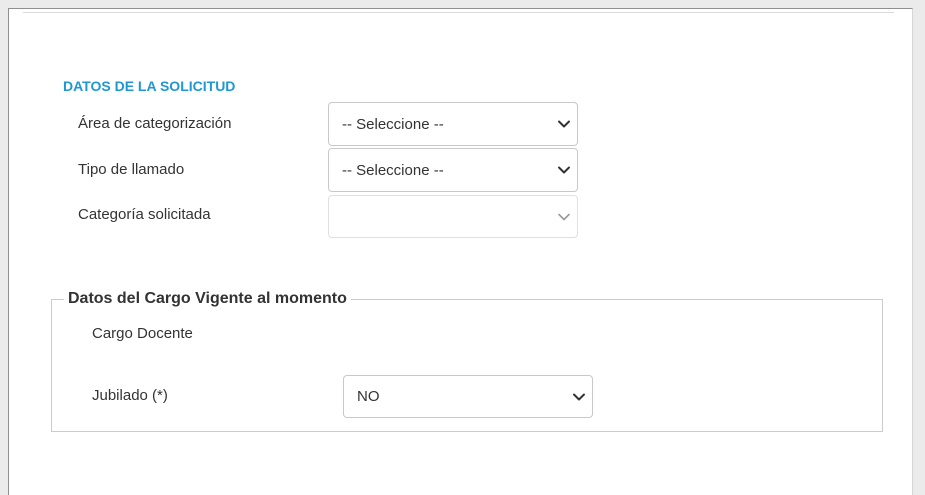 This screenshot has height=495, width=925. What do you see at coordinates (468, 396) in the screenshot?
I see `jubilado-select: NO` at bounding box center [468, 396].